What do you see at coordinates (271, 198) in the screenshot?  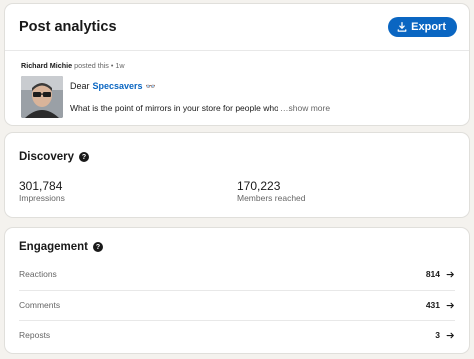 I see `members-reached-label: Members reached` at bounding box center [271, 198].